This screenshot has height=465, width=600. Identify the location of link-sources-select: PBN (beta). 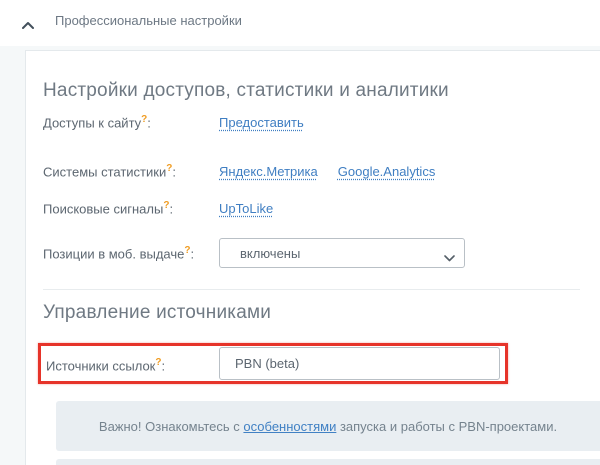
(359, 363).